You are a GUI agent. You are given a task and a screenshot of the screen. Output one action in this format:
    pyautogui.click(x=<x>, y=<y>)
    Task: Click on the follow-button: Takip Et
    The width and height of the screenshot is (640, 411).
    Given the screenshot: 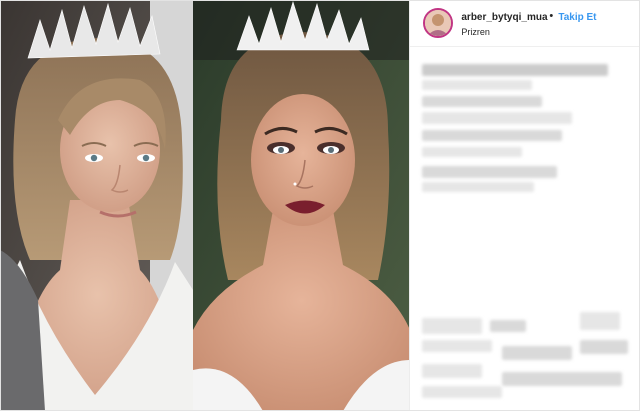 What is the action you would take?
    pyautogui.click(x=577, y=17)
    